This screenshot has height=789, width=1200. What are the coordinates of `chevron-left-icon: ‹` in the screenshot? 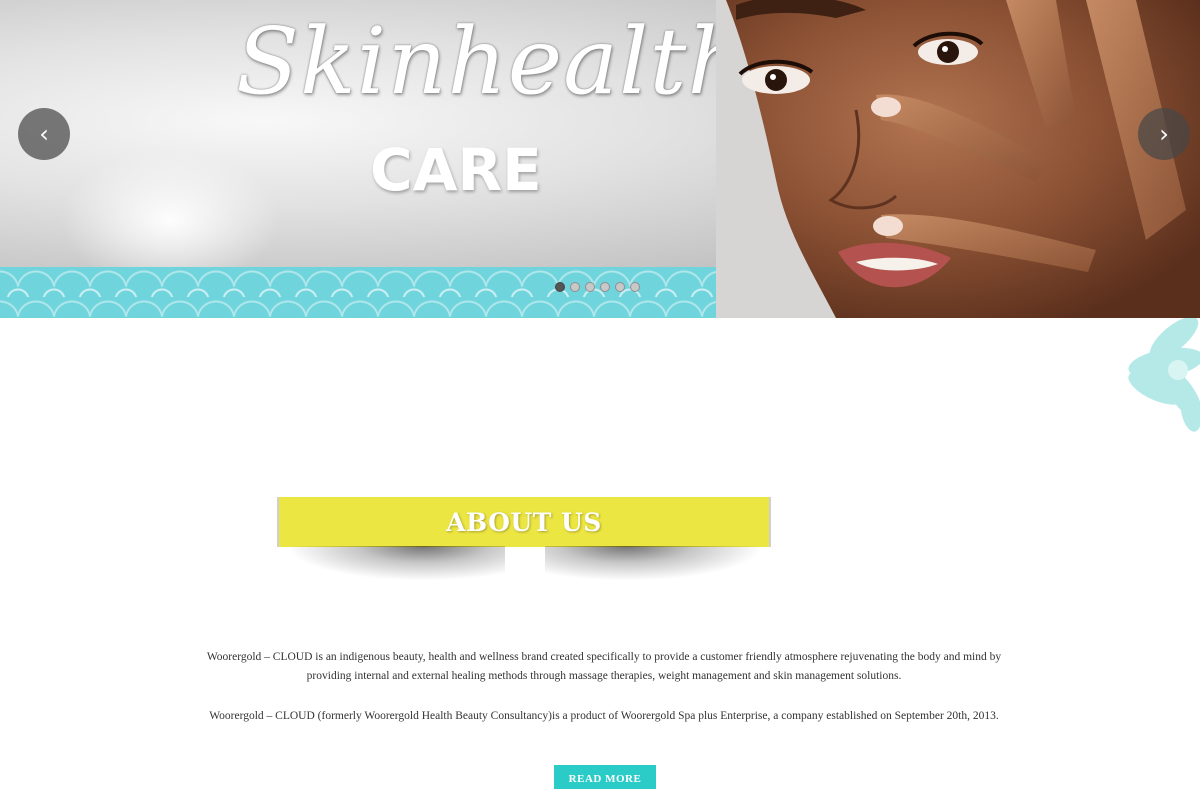 It's located at (44, 134).